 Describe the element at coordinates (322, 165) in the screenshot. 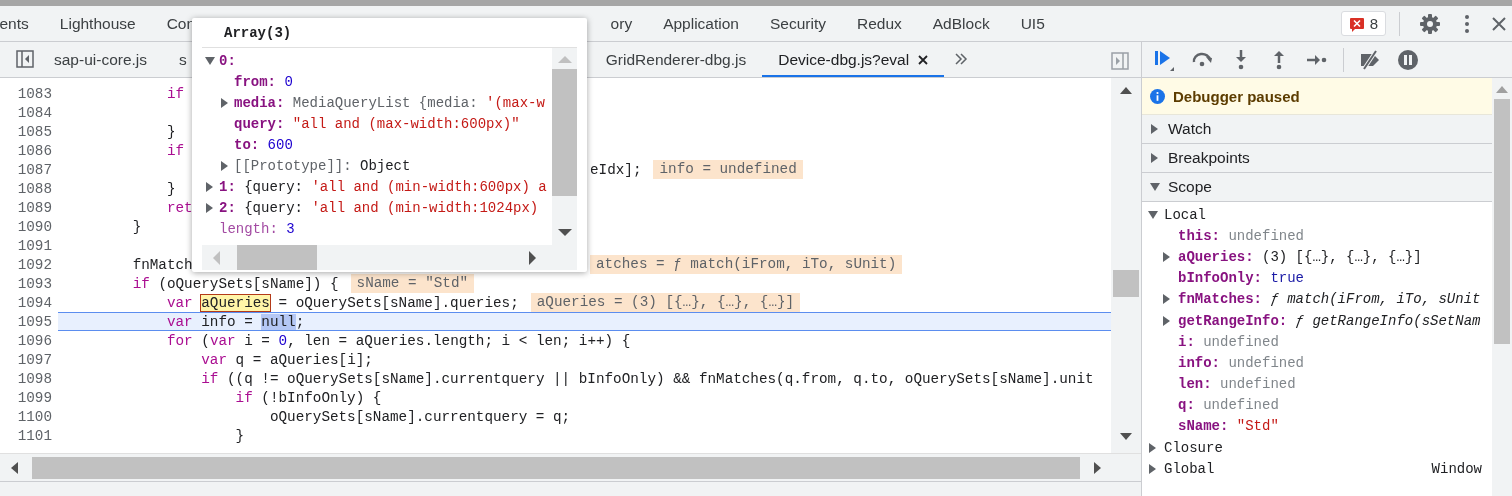

I see `property-text: [[Prototype]]: Object` at that location.